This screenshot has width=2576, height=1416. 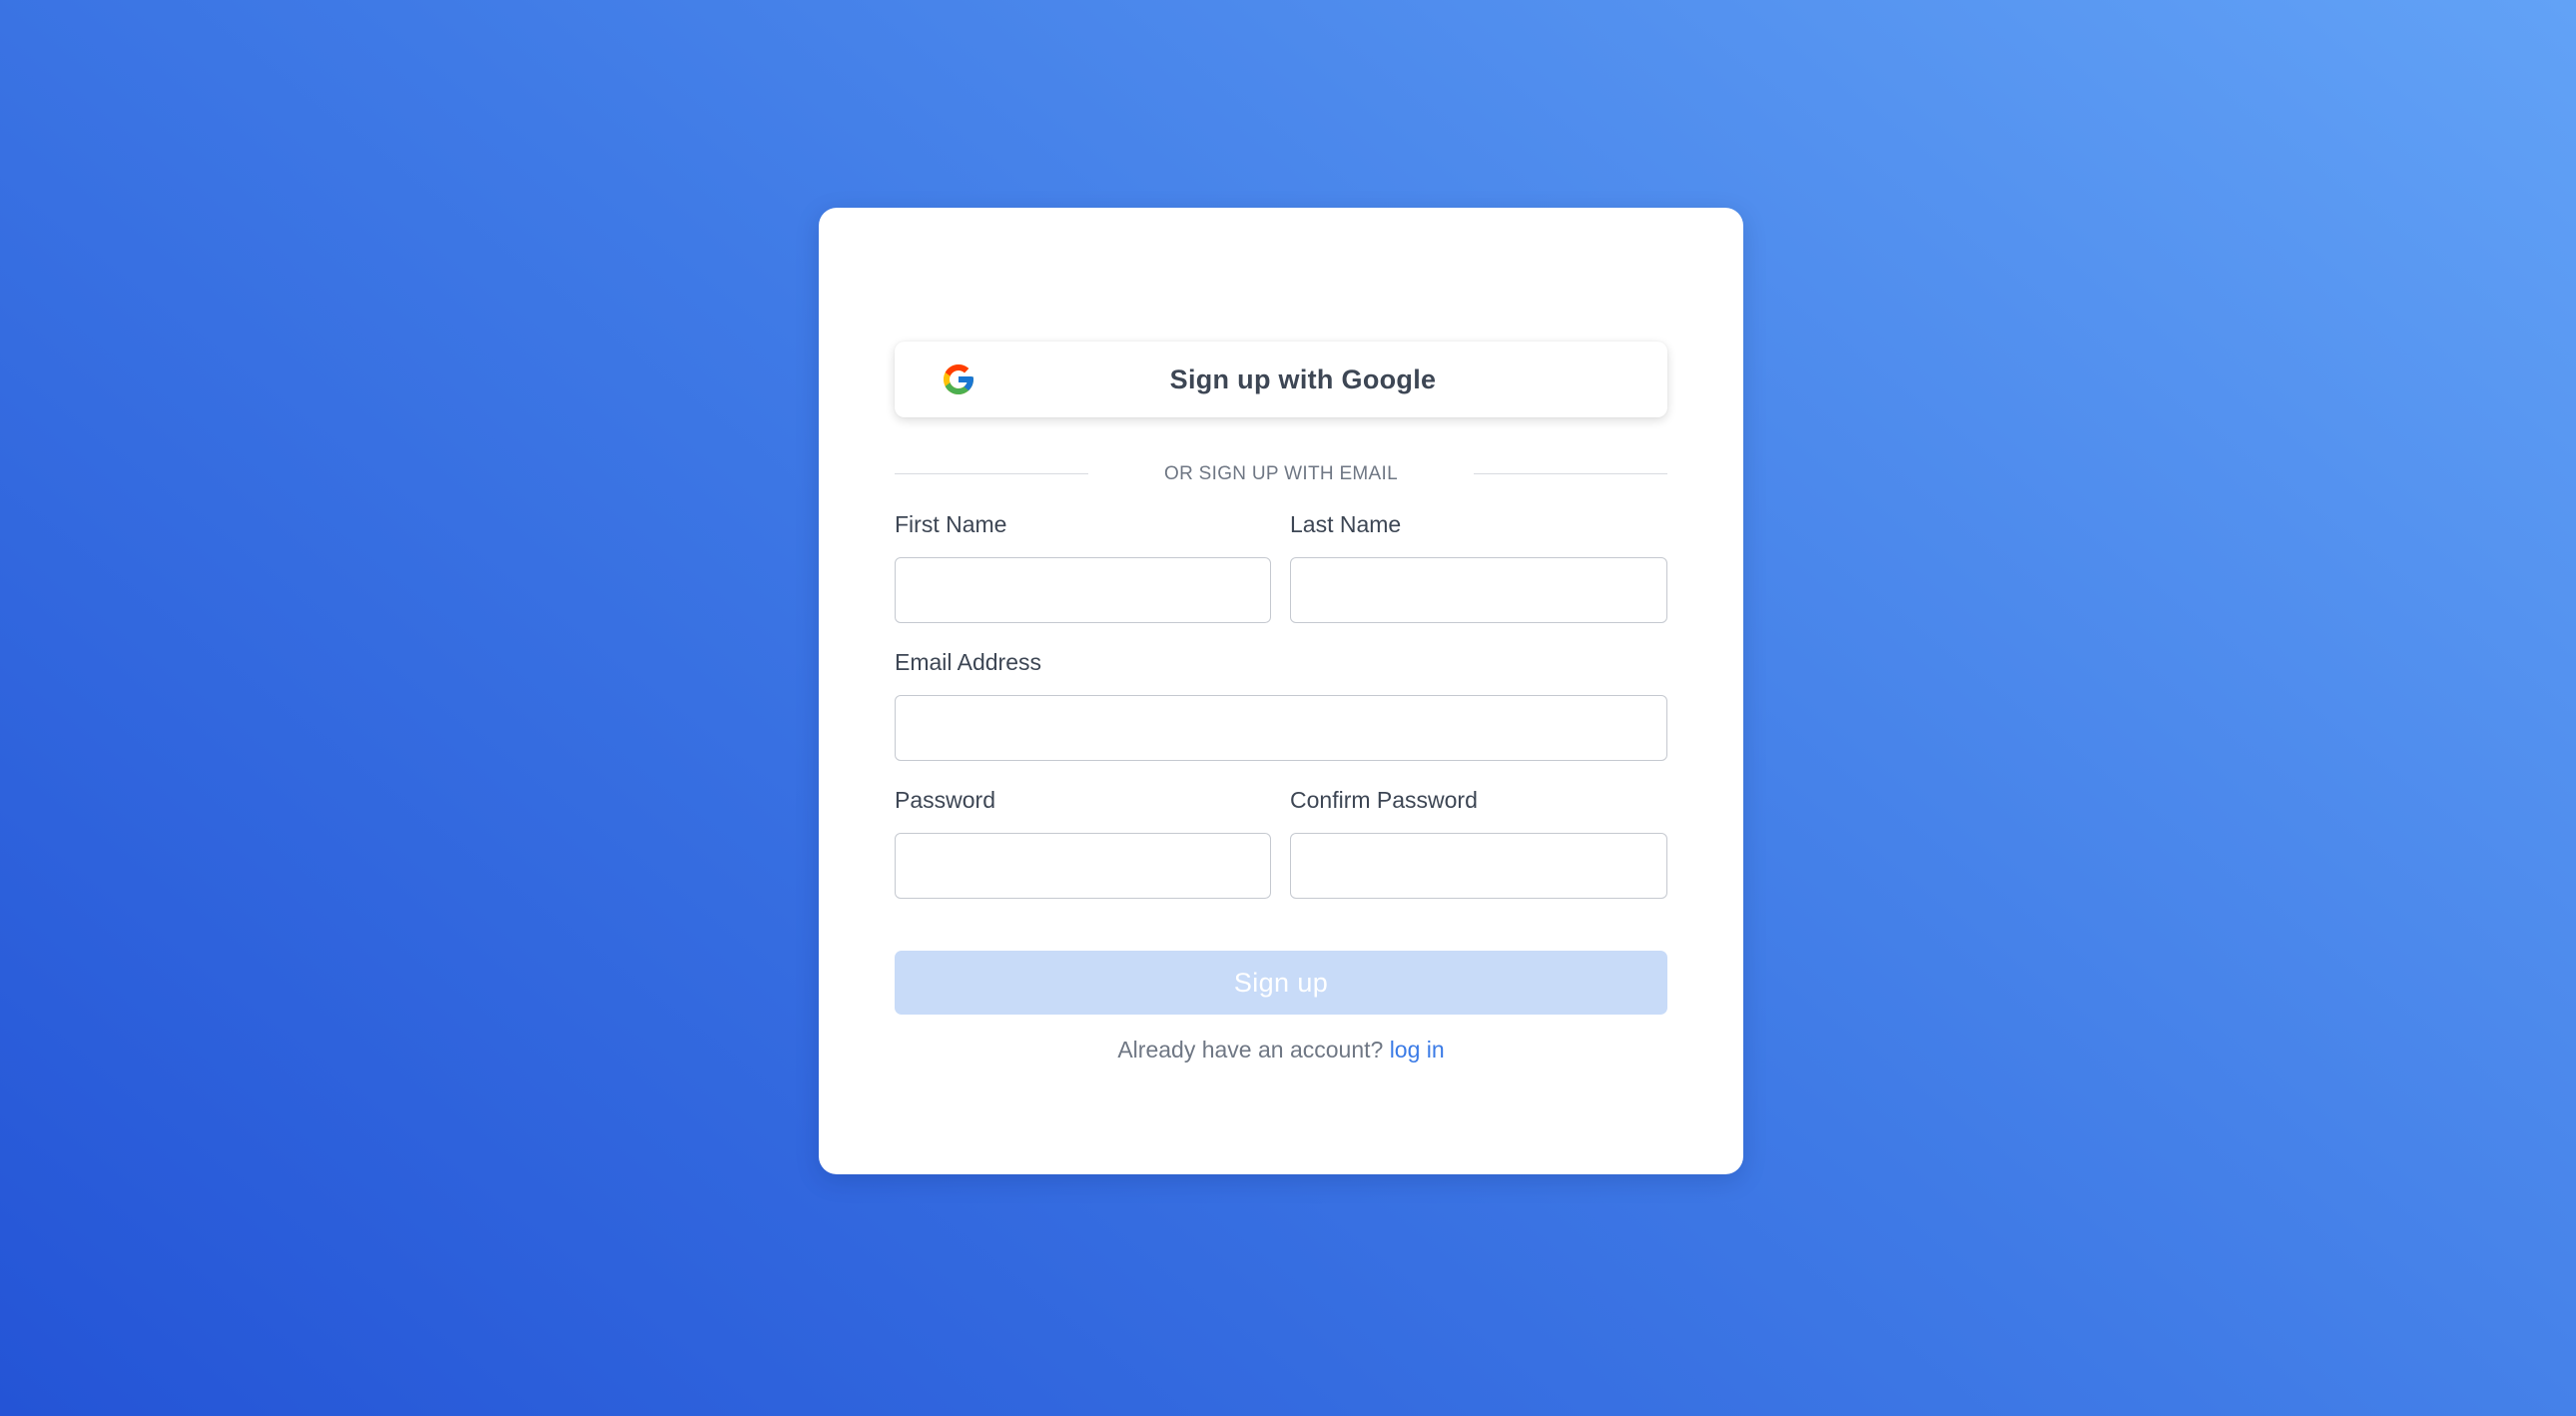 What do you see at coordinates (1303, 379) in the screenshot?
I see `google-signup-label: Sign up with Google` at bounding box center [1303, 379].